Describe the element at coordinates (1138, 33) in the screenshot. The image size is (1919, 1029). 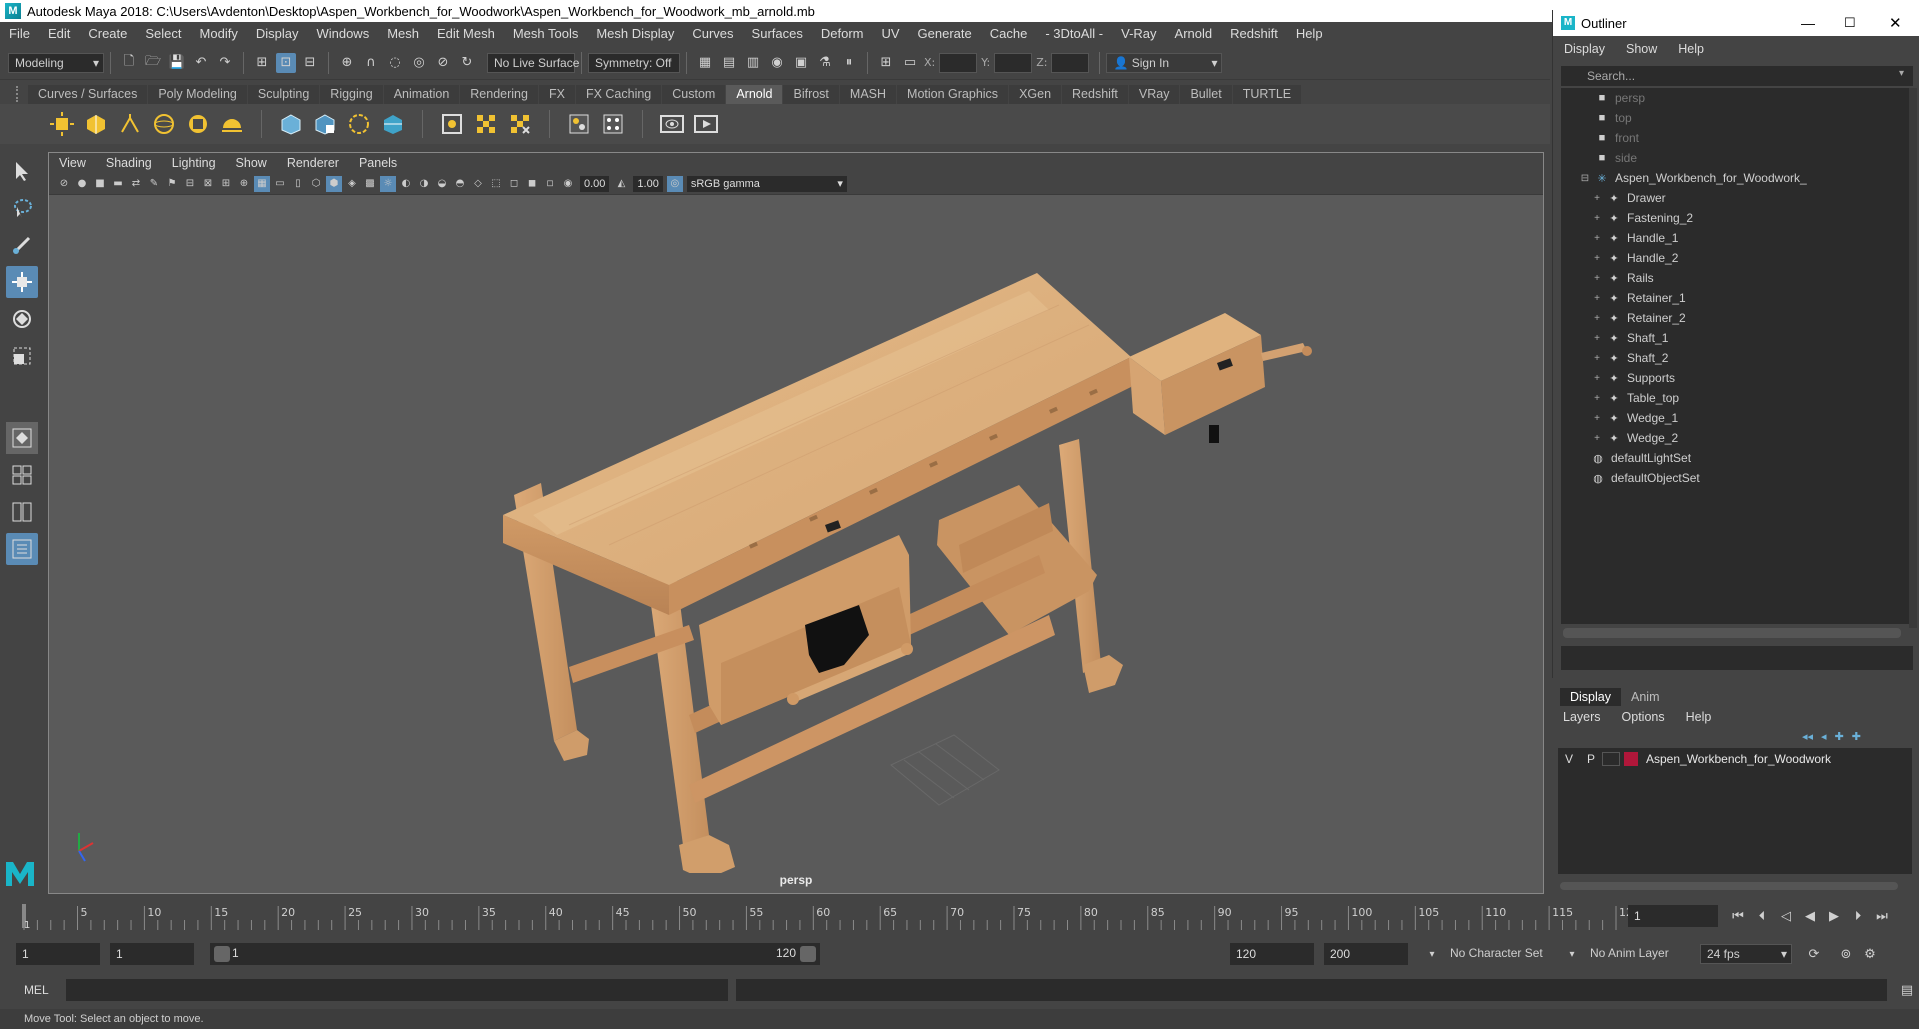
I see `menu-vray: V-Ray` at that location.